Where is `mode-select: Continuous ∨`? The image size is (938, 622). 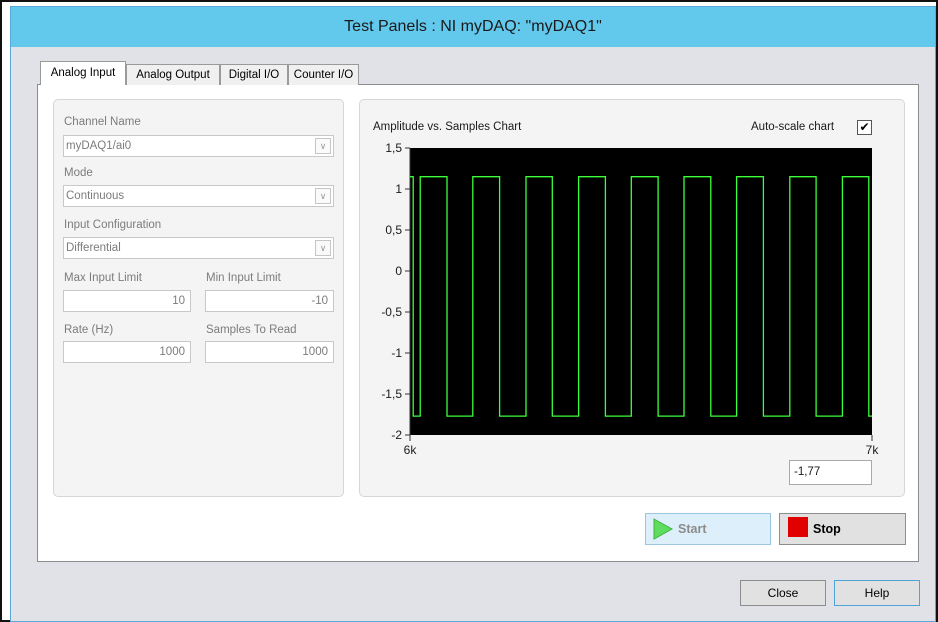
mode-select: Continuous ∨ is located at coordinates (198, 196).